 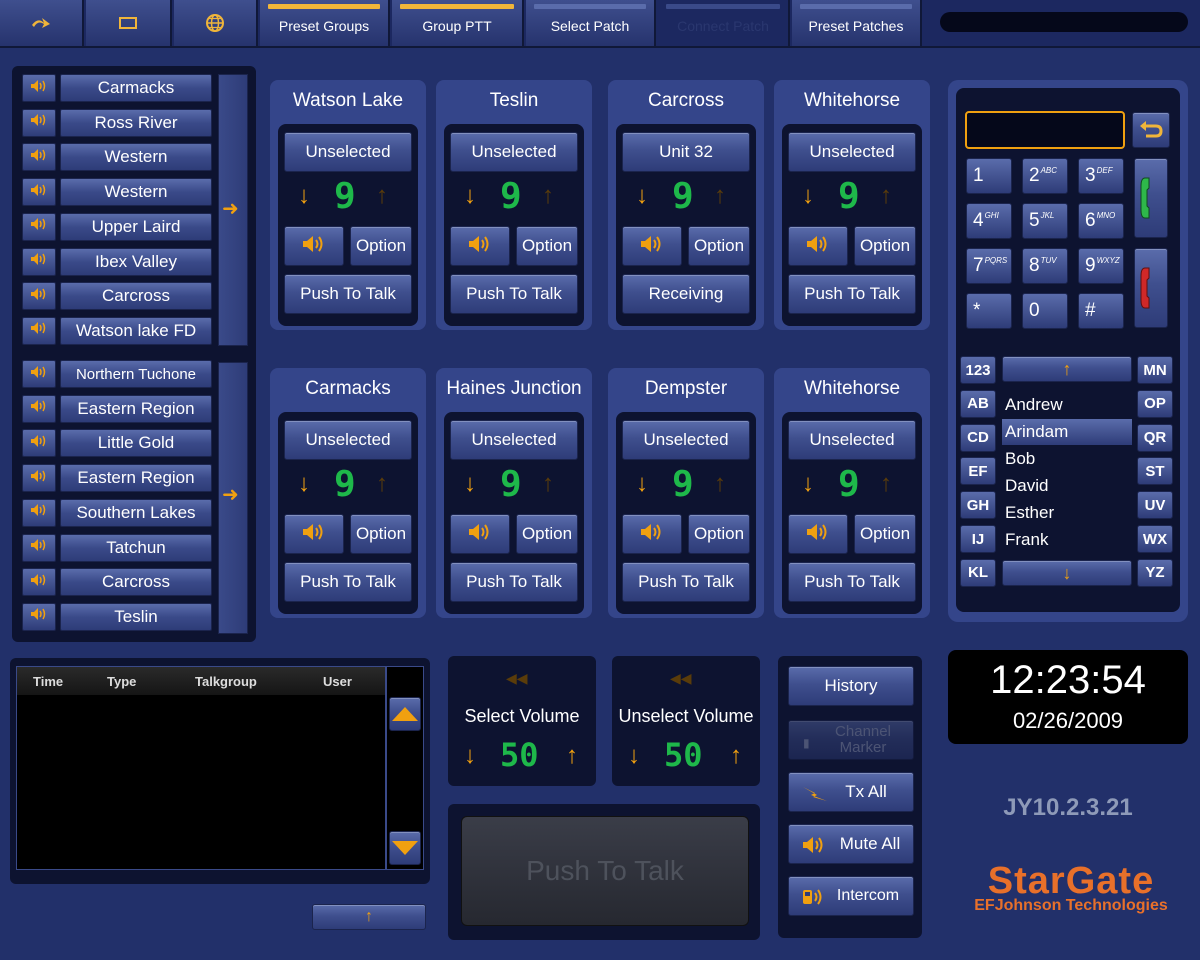 I want to click on dial-key: 8 TUV, so click(x=1045, y=266).